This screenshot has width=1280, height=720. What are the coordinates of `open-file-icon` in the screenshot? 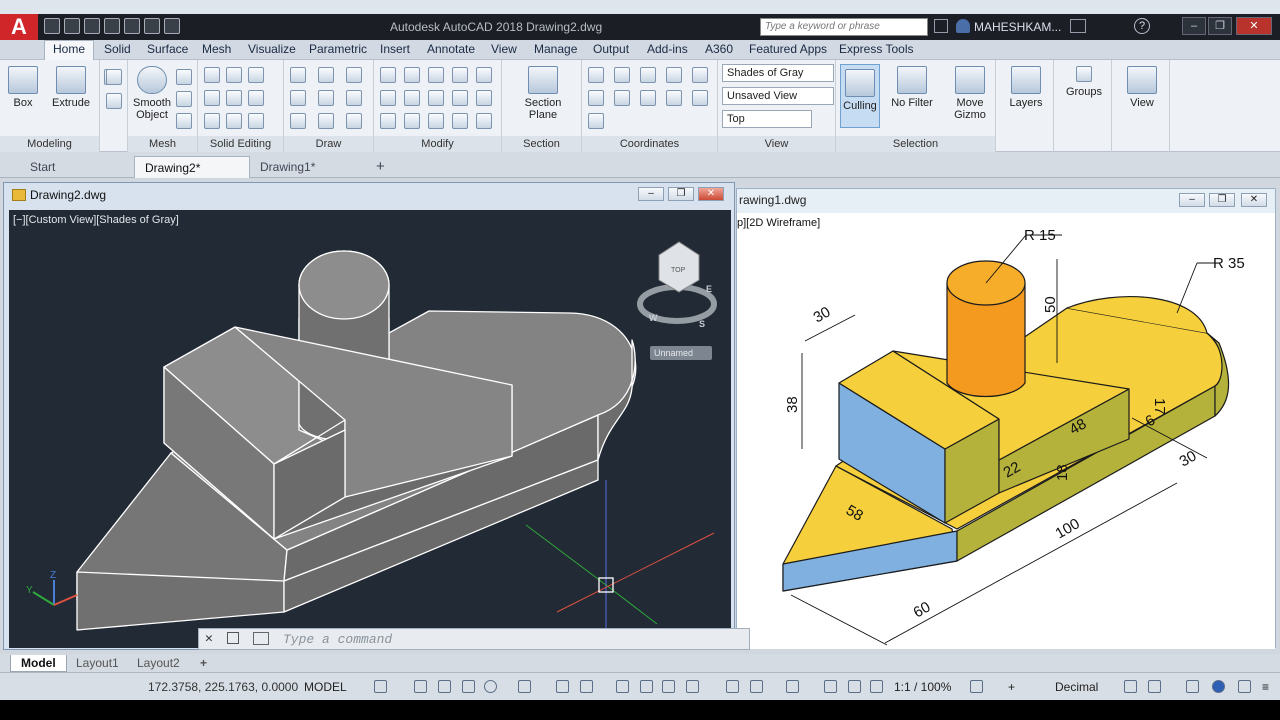 It's located at (72, 26).